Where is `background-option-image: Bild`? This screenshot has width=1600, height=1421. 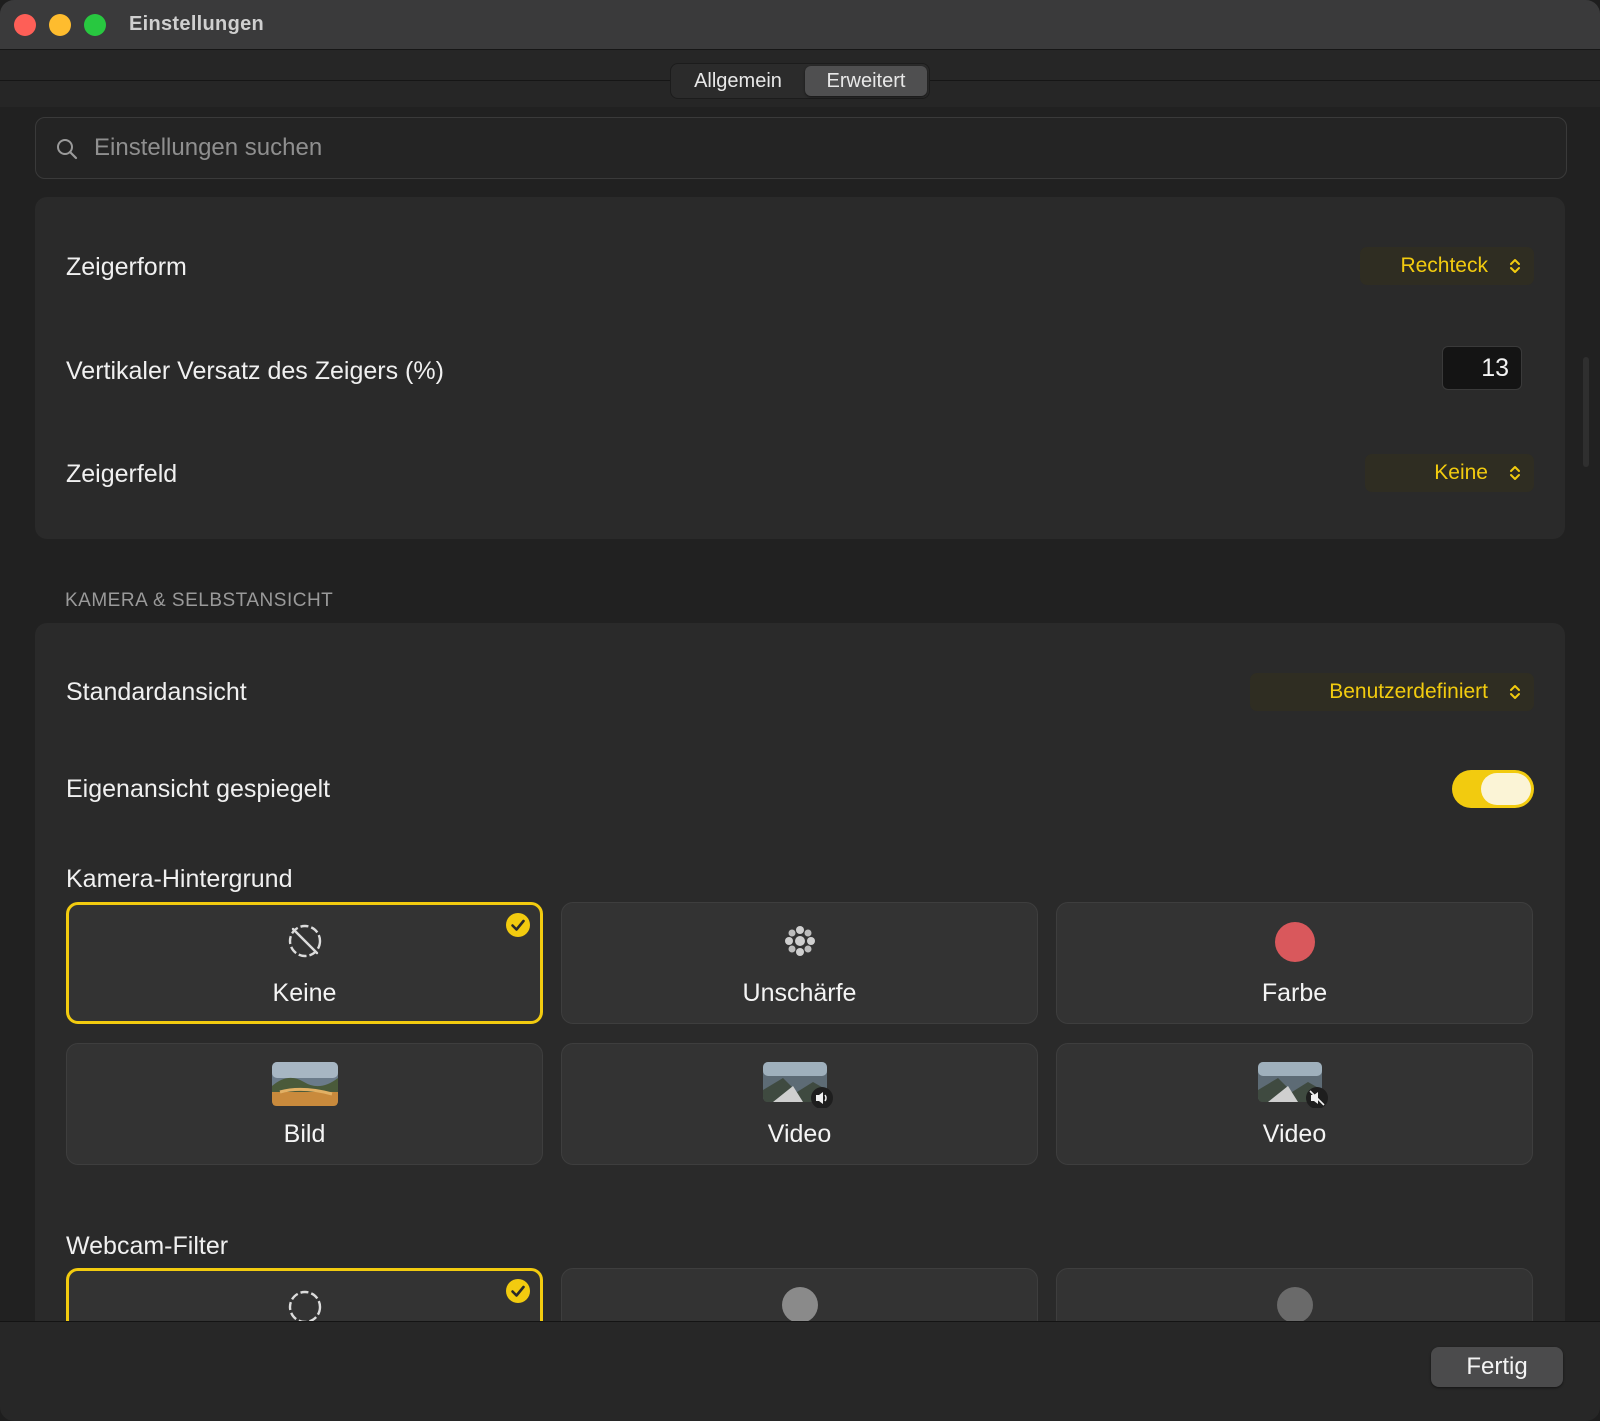
background-option-image: Bild is located at coordinates (304, 1104).